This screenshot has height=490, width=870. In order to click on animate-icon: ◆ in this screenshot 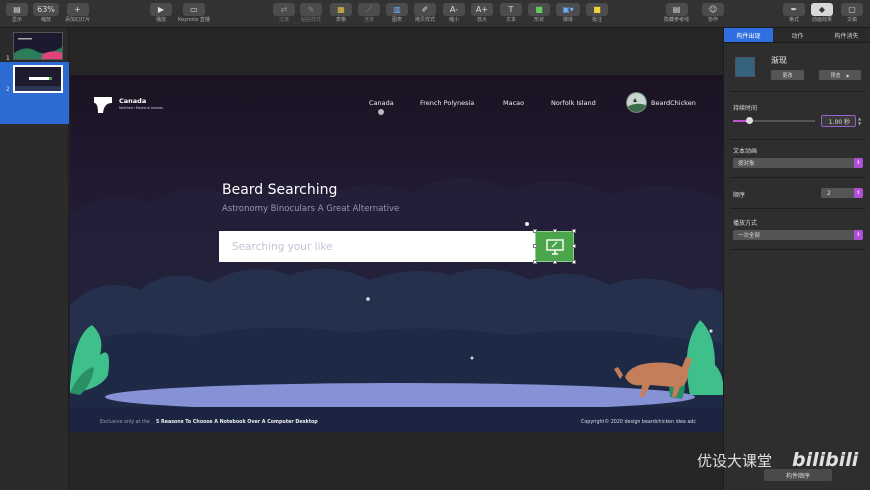, I will do `click(822, 9)`.